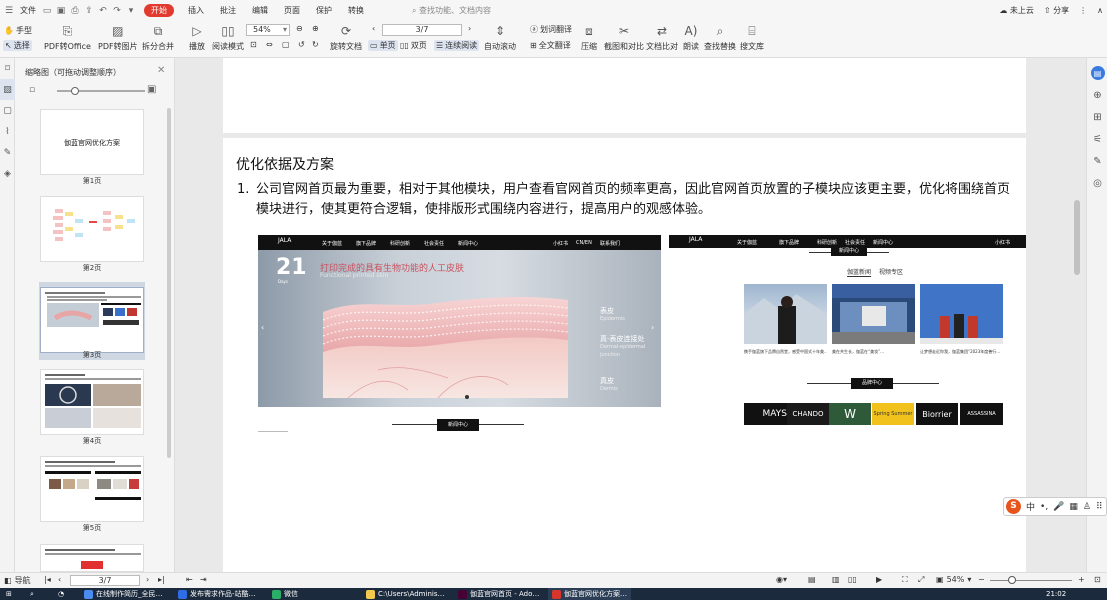 This screenshot has height=600, width=1107. I want to click on compress-button: ⧈ 压缩, so click(589, 37).